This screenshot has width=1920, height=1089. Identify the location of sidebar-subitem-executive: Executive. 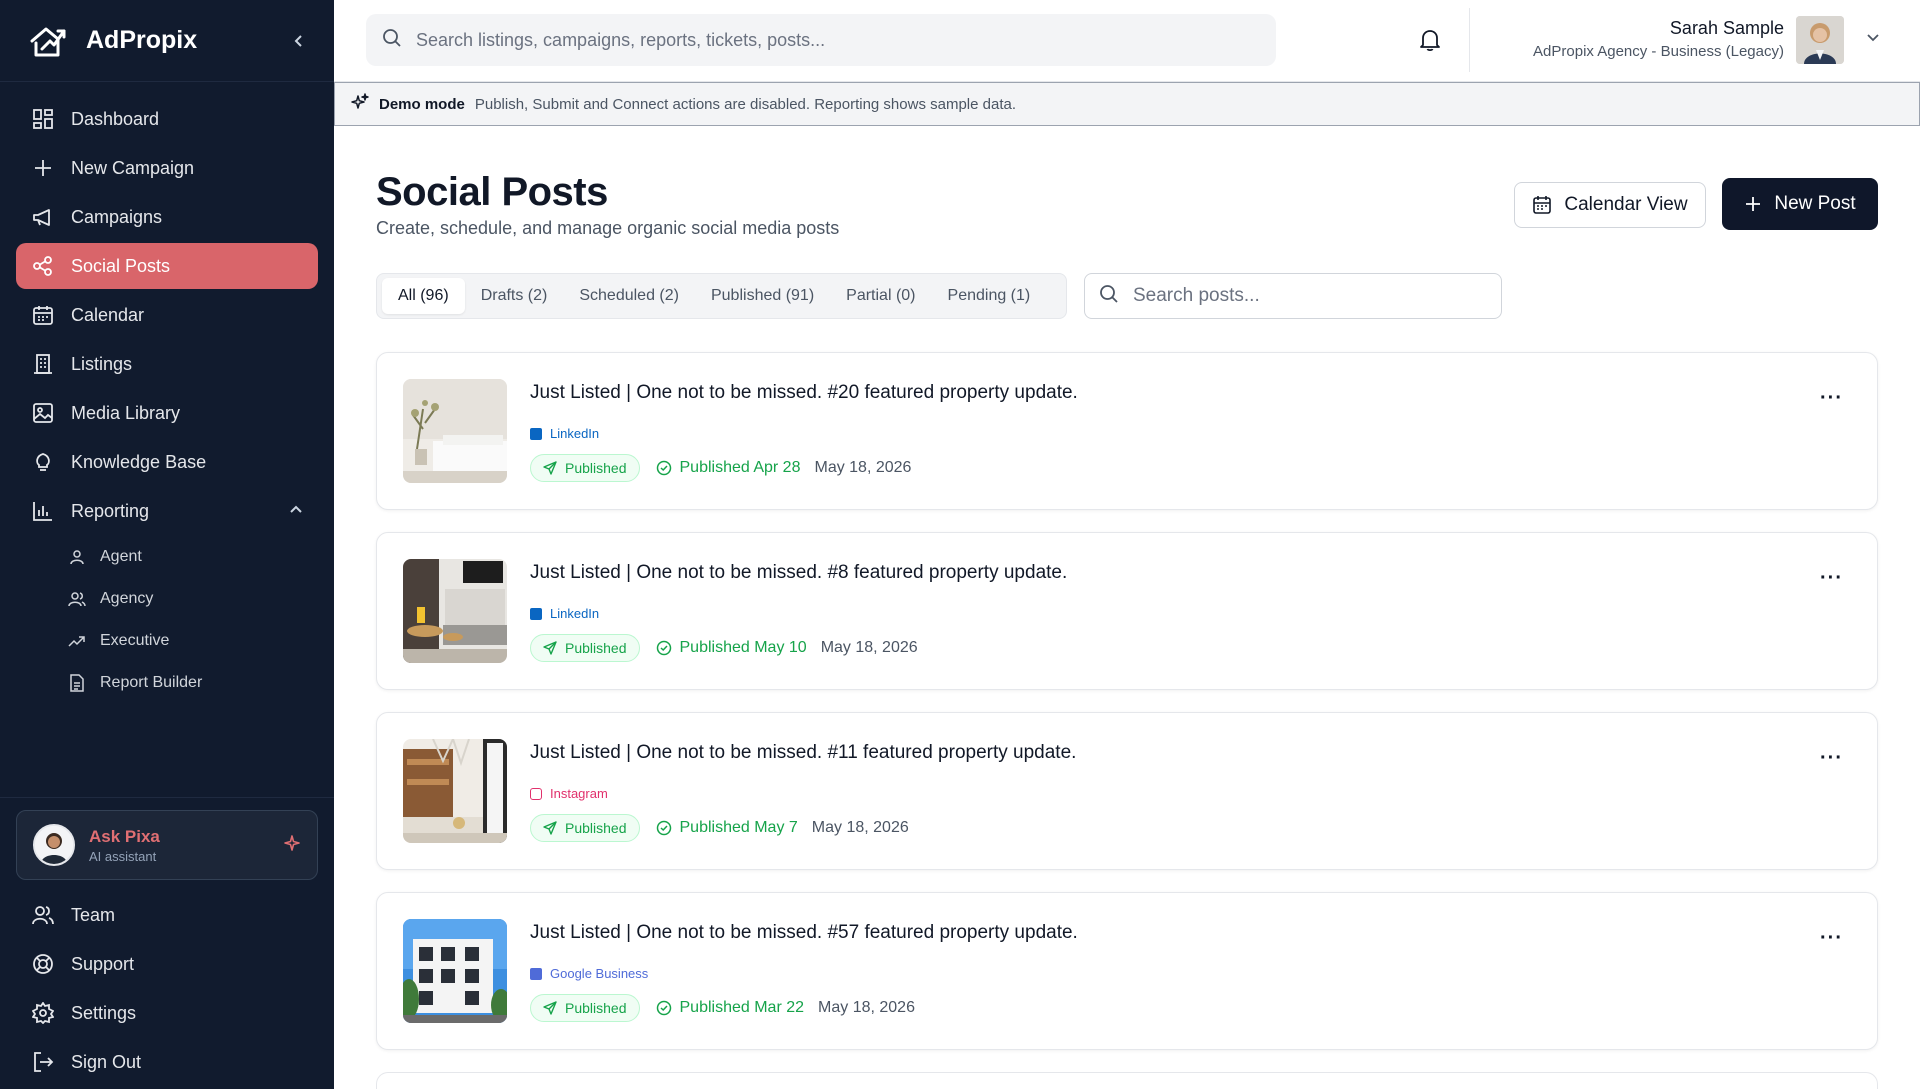
(187, 641).